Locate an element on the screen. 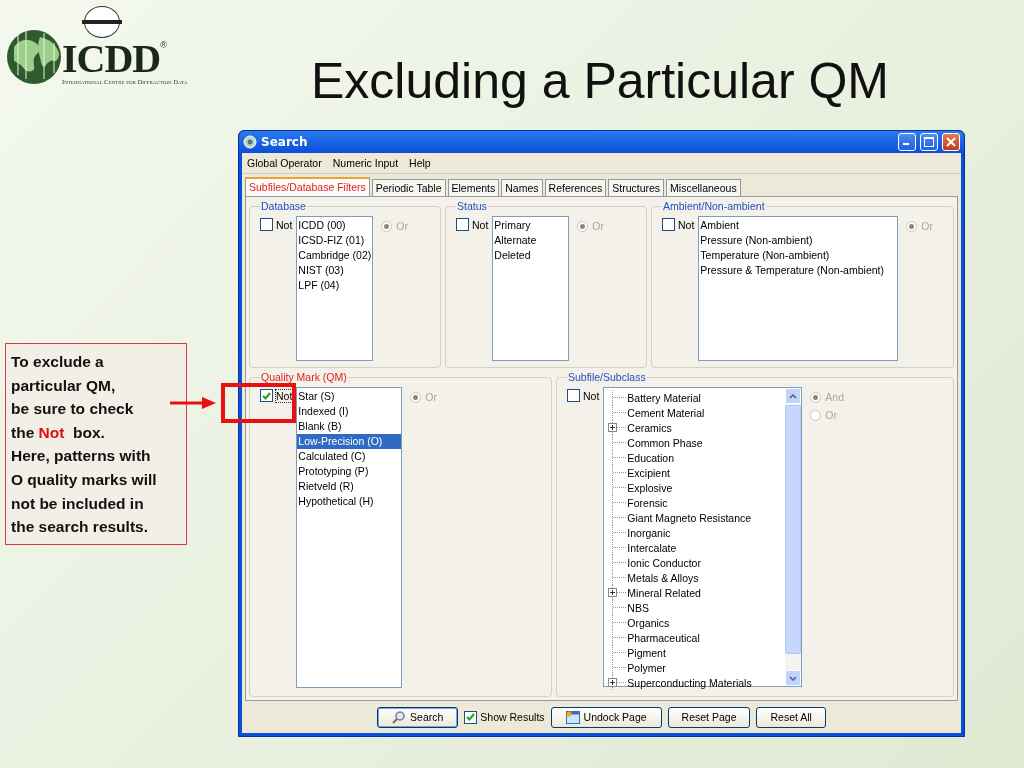 The height and width of the screenshot is (768, 1024). menu-item: Help is located at coordinates (420, 163).